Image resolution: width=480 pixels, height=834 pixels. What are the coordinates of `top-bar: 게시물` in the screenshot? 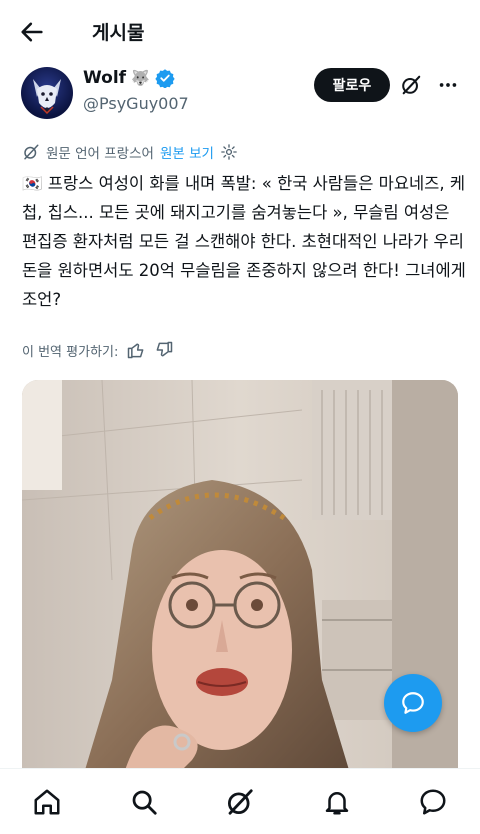 It's located at (240, 31).